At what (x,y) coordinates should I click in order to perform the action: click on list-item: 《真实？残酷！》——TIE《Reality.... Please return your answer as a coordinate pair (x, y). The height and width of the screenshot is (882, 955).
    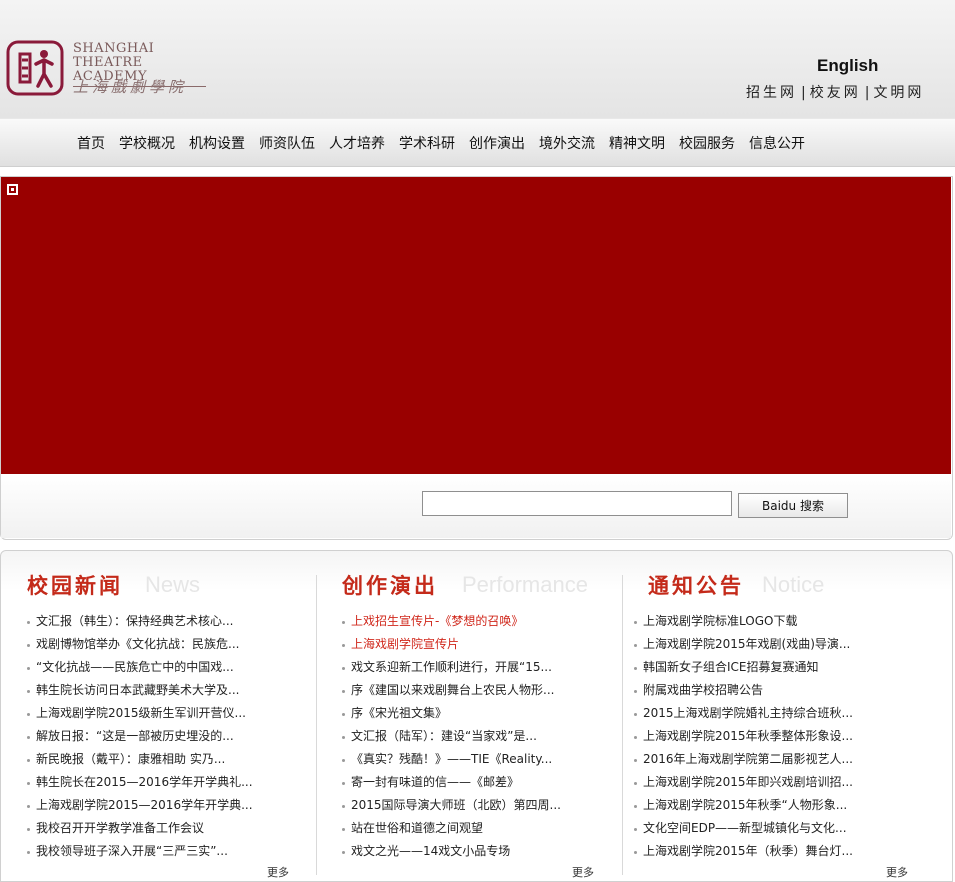
    Looking at the image, I should click on (451, 759).